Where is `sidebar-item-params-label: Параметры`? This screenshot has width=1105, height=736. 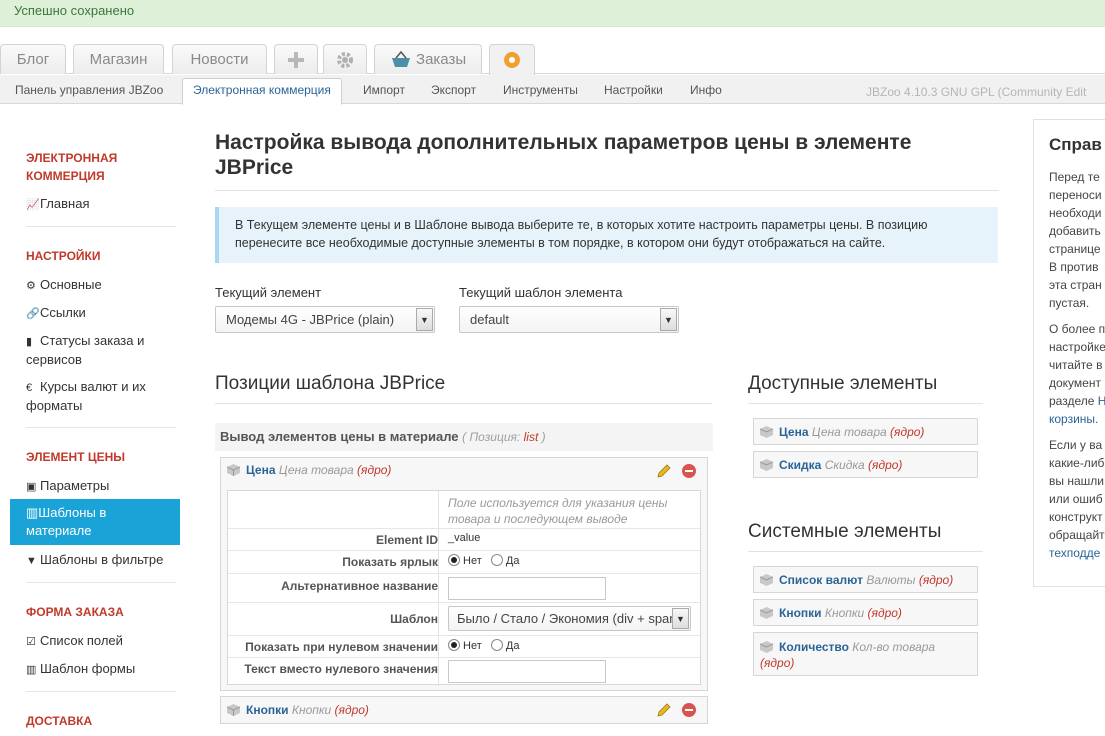
sidebar-item-params-label: Параметры is located at coordinates (75, 485).